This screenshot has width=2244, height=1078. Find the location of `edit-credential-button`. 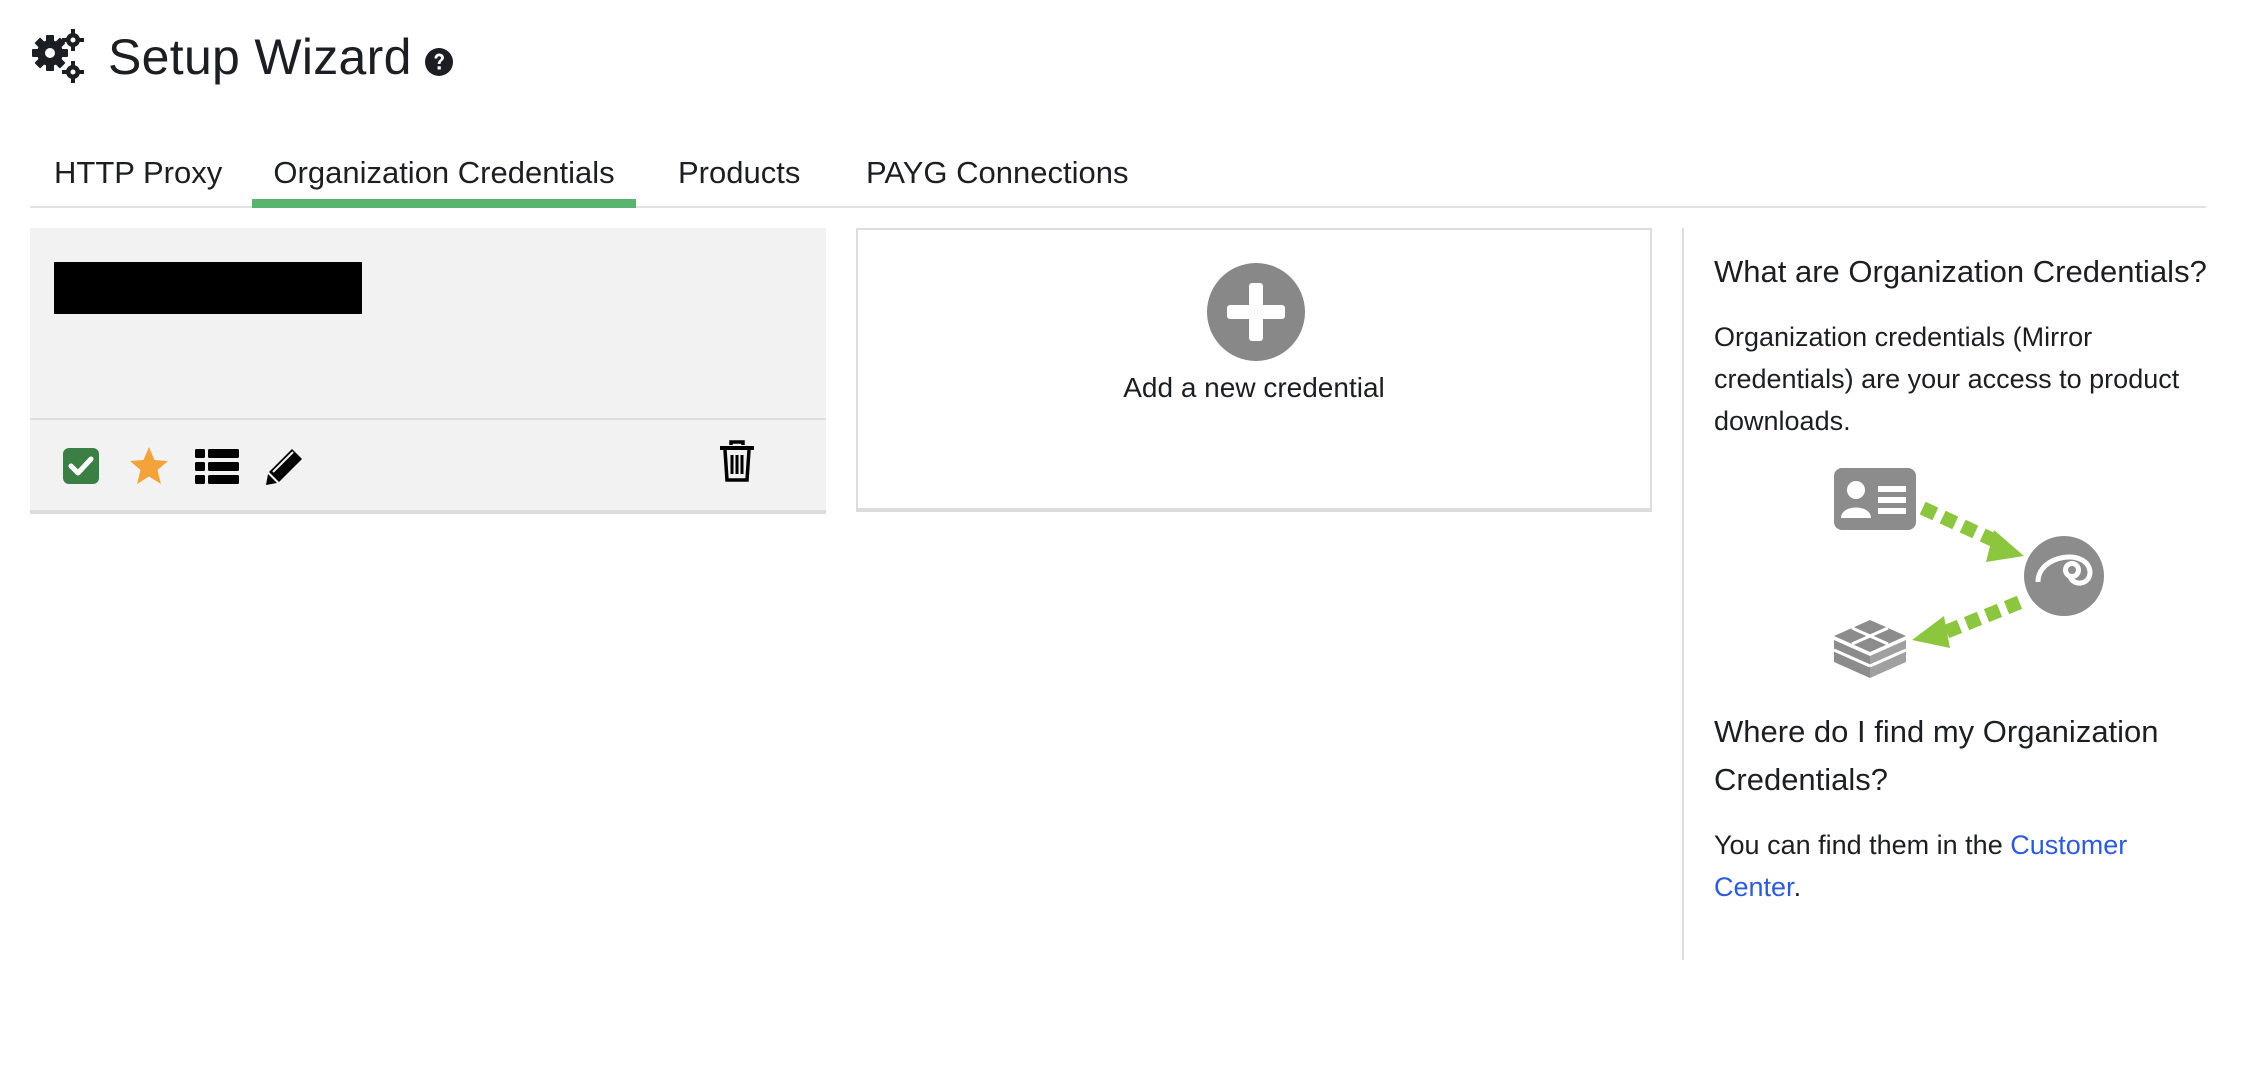

edit-credential-button is located at coordinates (285, 466).